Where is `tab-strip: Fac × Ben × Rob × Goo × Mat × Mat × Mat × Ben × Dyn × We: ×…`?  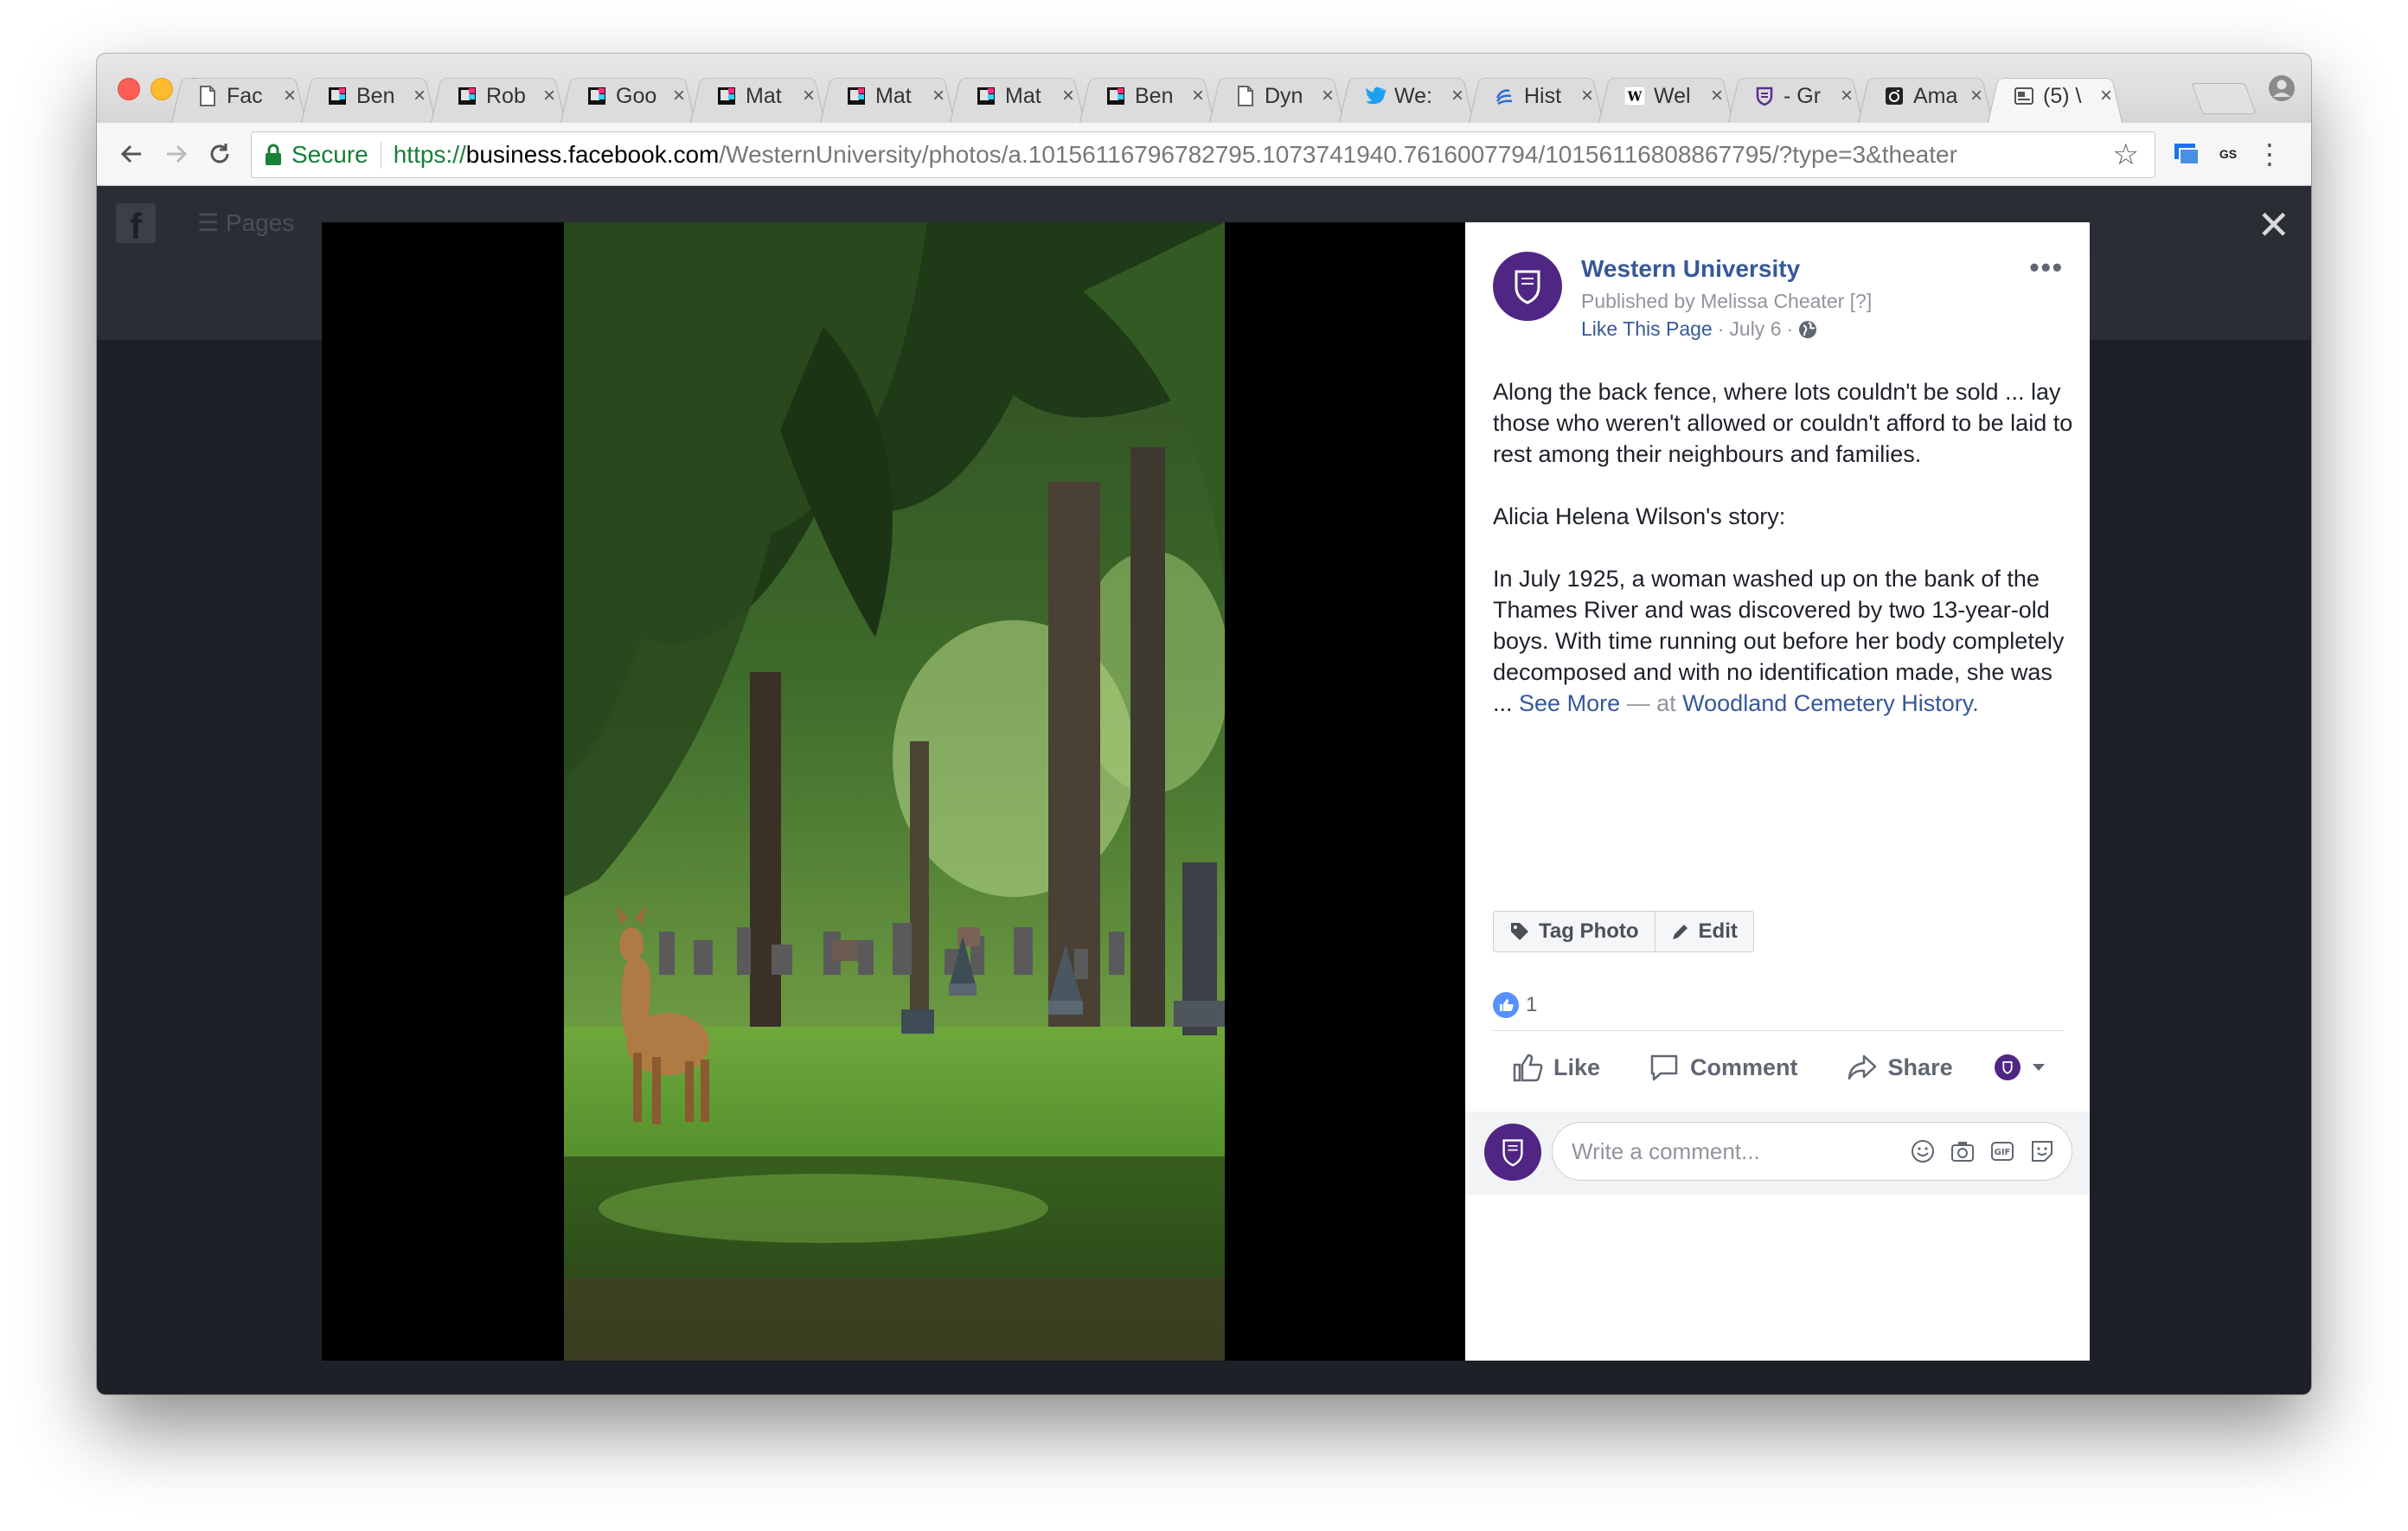
tab-strip: Fac × Ben × Rob × Goo × Mat × Mat × Mat × Ben × Dyn × We: ×… is located at coordinates (1204, 88).